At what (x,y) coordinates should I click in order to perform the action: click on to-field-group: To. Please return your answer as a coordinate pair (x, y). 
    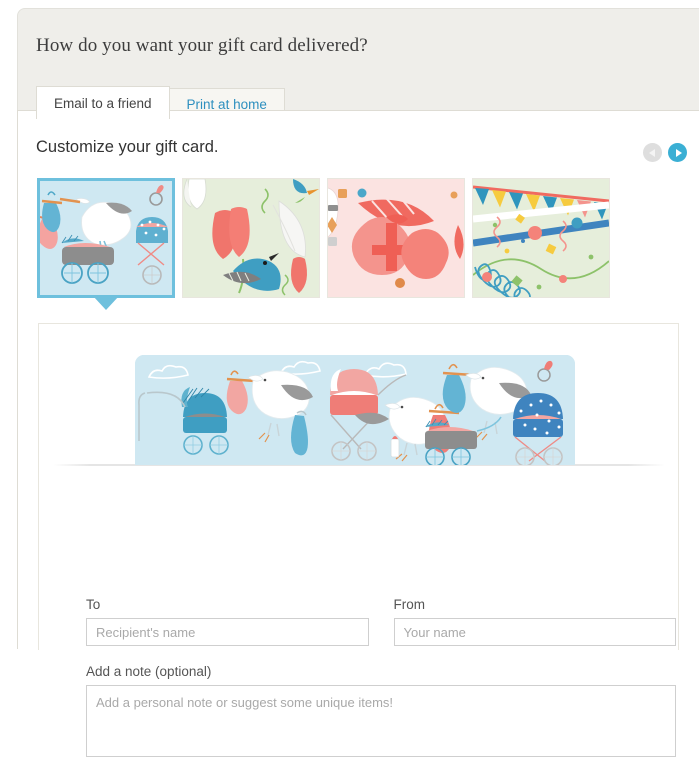
    Looking at the image, I should click on (227, 621).